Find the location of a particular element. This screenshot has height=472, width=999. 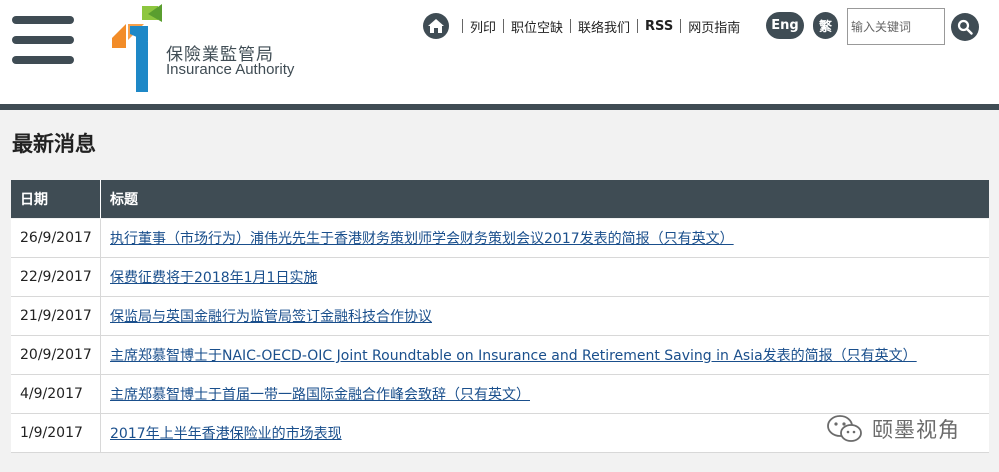

search-icon is located at coordinates (965, 27).